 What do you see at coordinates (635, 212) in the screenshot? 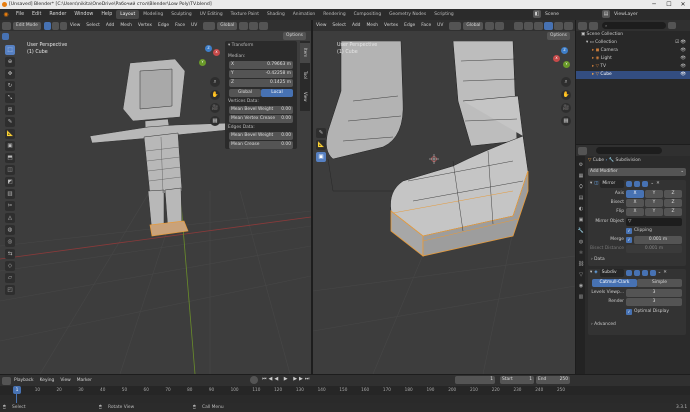
I see `flip-x-toggle: X` at bounding box center [635, 212].